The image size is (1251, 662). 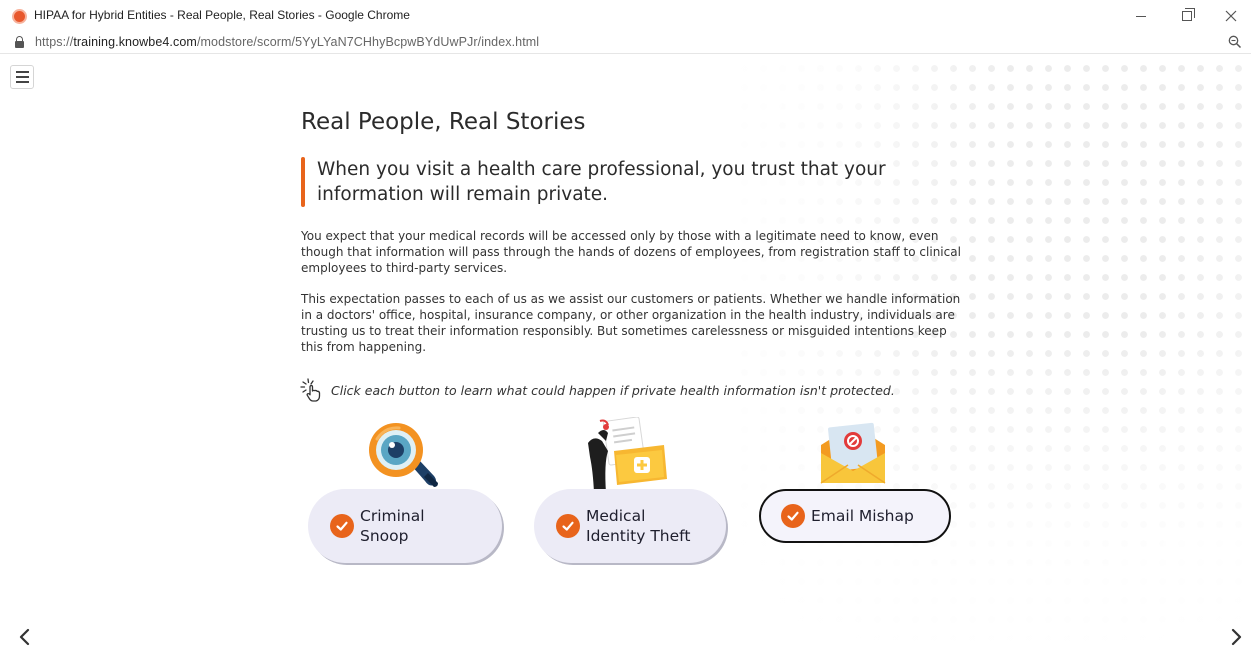 What do you see at coordinates (392, 516) in the screenshot?
I see `label-line-1: Criminal` at bounding box center [392, 516].